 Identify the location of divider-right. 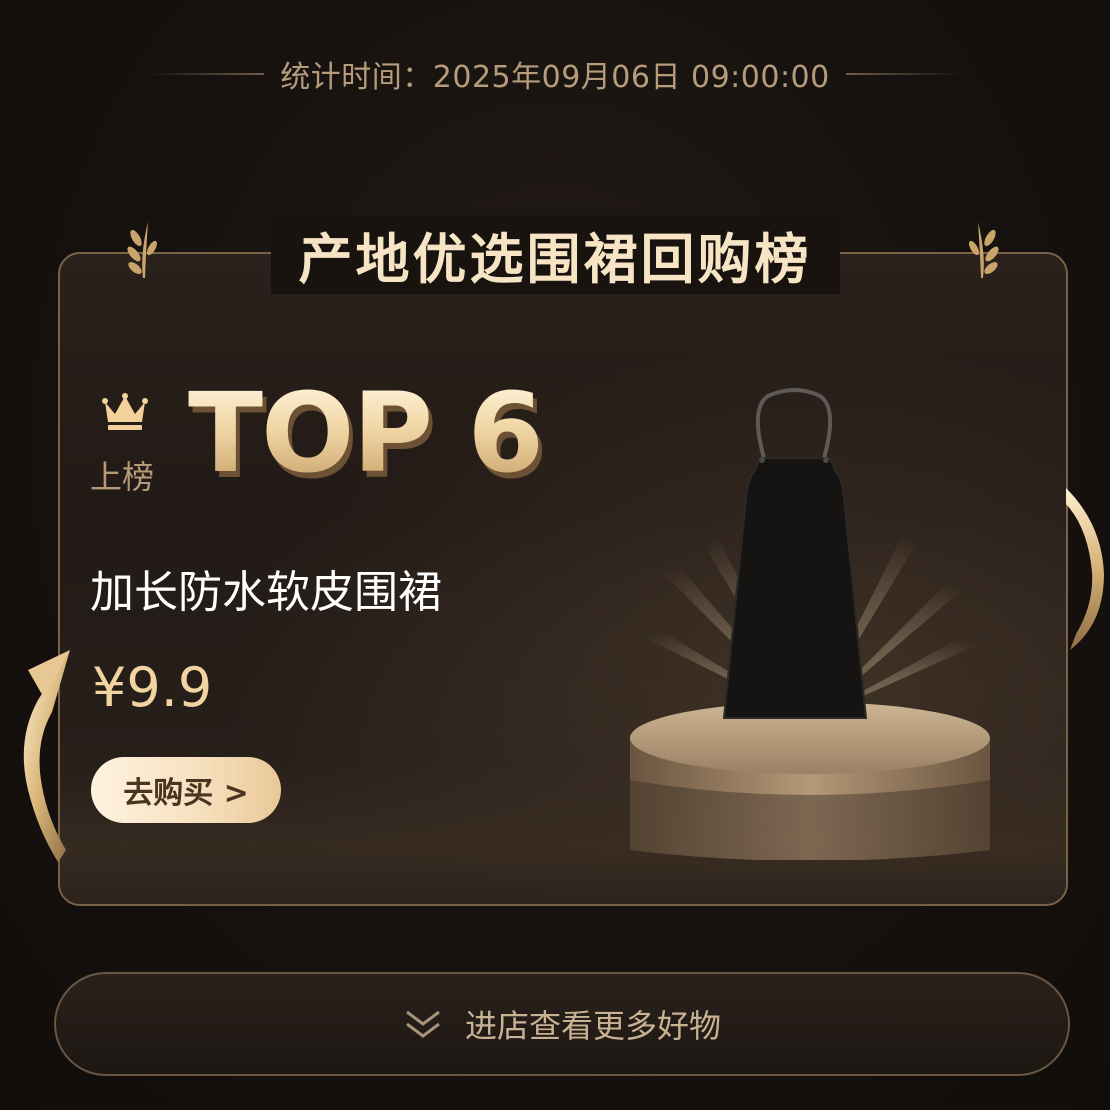
(903, 74).